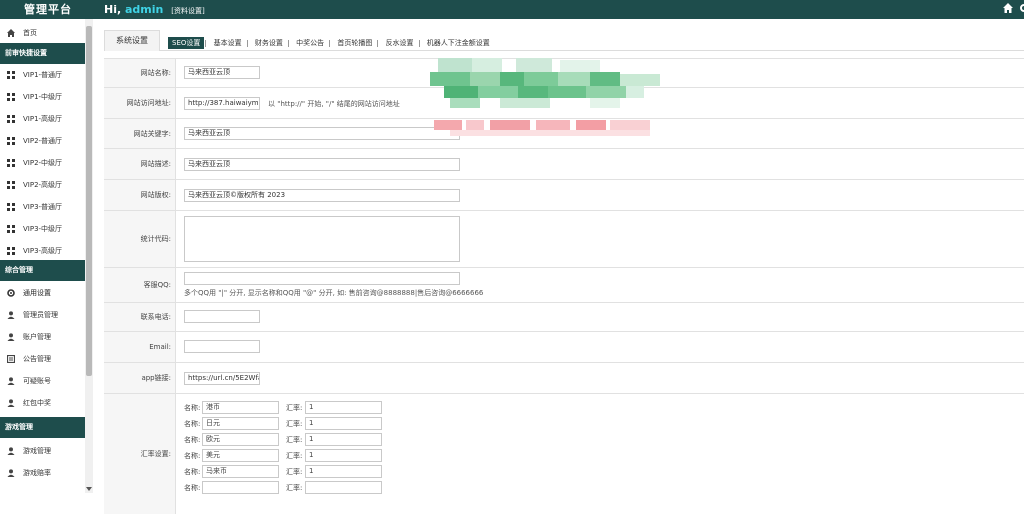 The height and width of the screenshot is (514, 1024). Describe the element at coordinates (37, 337) in the screenshot. I see `sidebar-item-label: 账户管理` at that location.